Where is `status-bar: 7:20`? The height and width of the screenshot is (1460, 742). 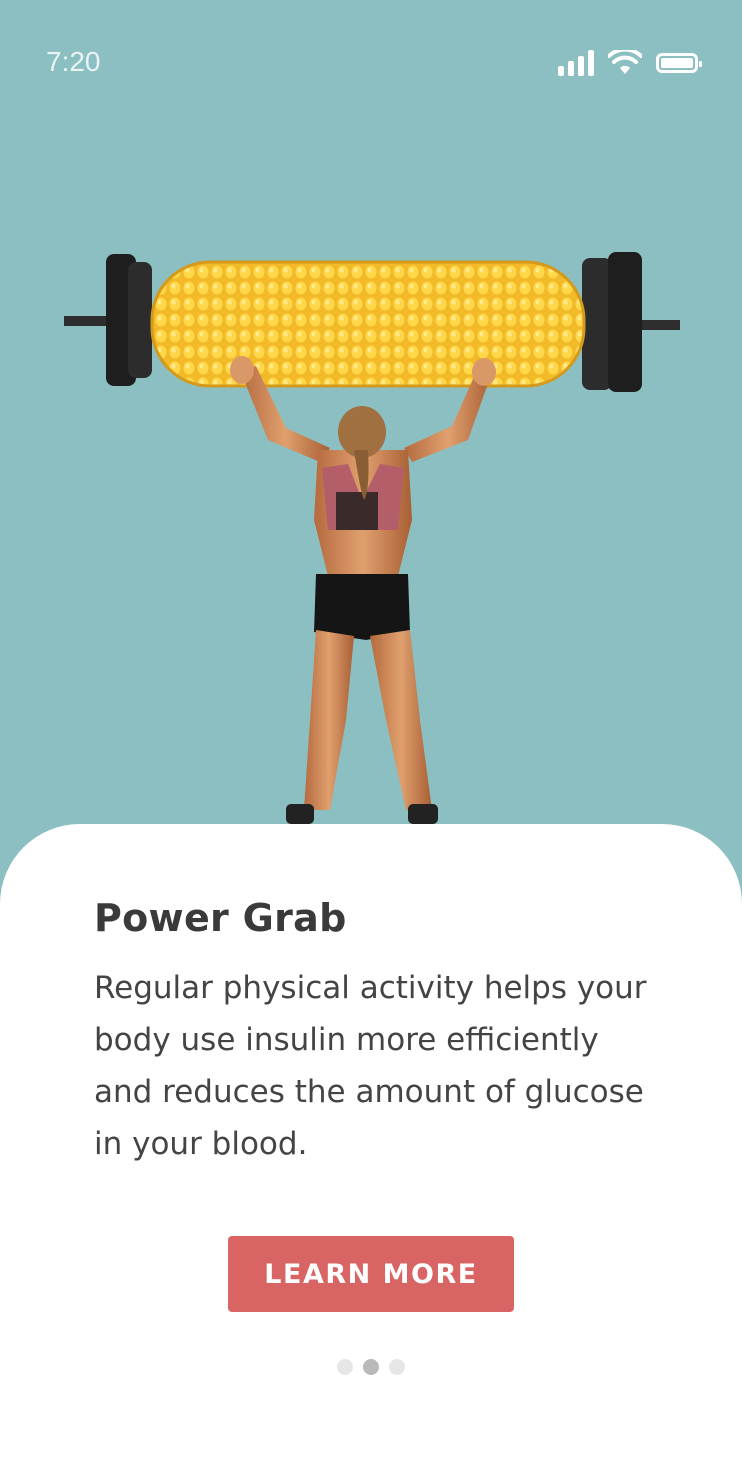
status-bar: 7:20 is located at coordinates (371, 60).